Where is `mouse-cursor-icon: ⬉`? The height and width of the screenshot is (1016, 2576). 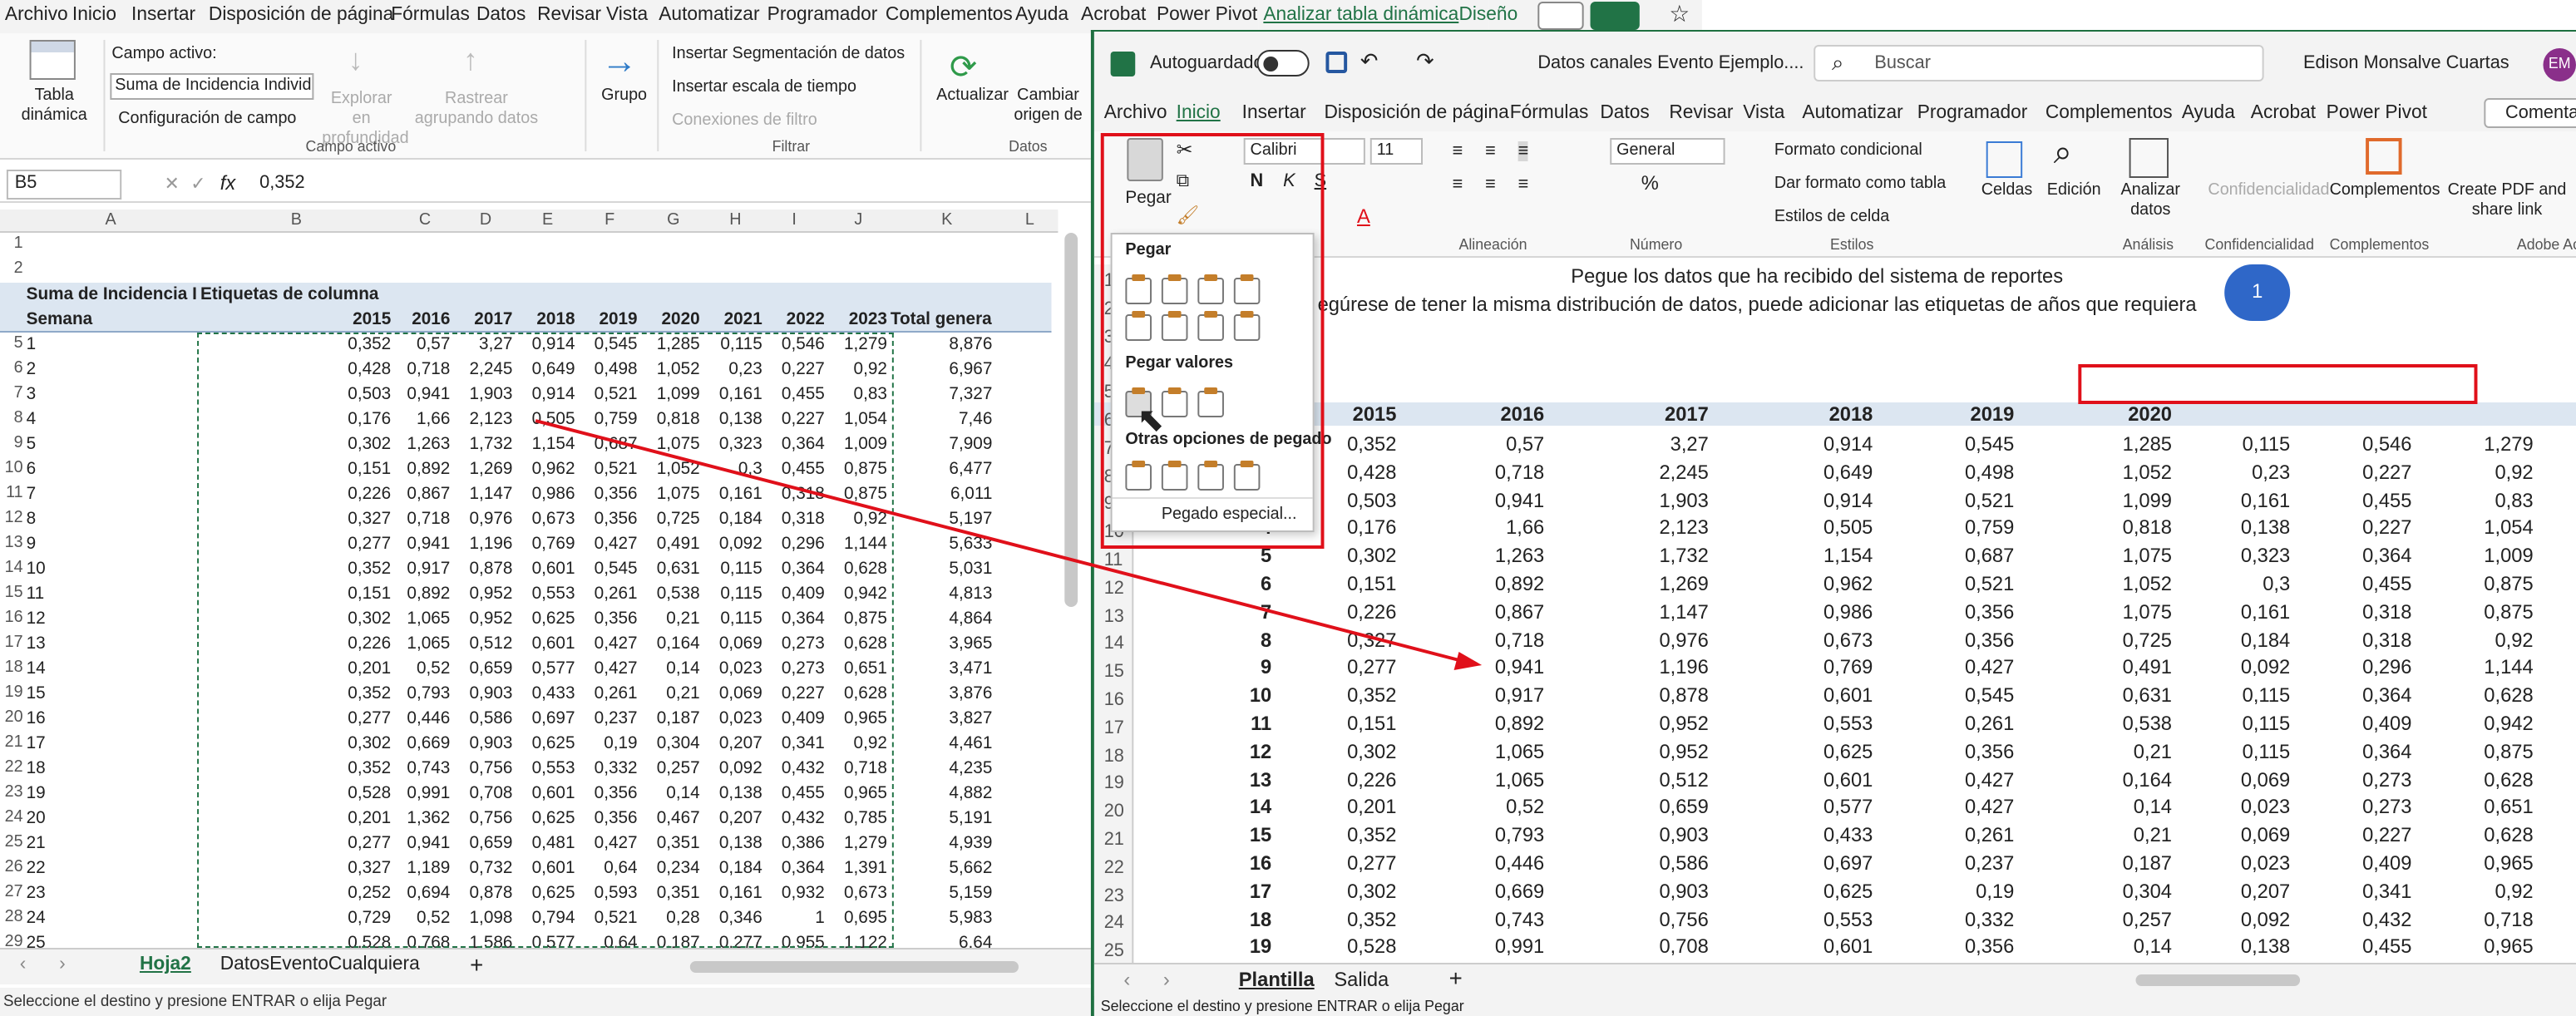 mouse-cursor-icon: ⬉ is located at coordinates (1151, 420).